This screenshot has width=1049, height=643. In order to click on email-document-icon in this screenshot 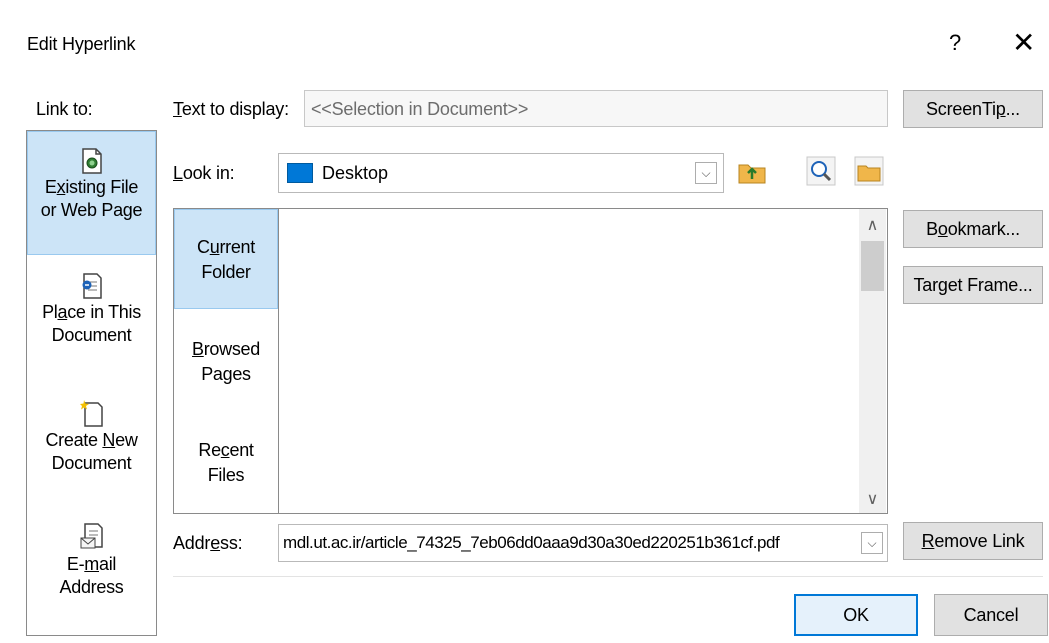, I will do `click(91, 536)`.